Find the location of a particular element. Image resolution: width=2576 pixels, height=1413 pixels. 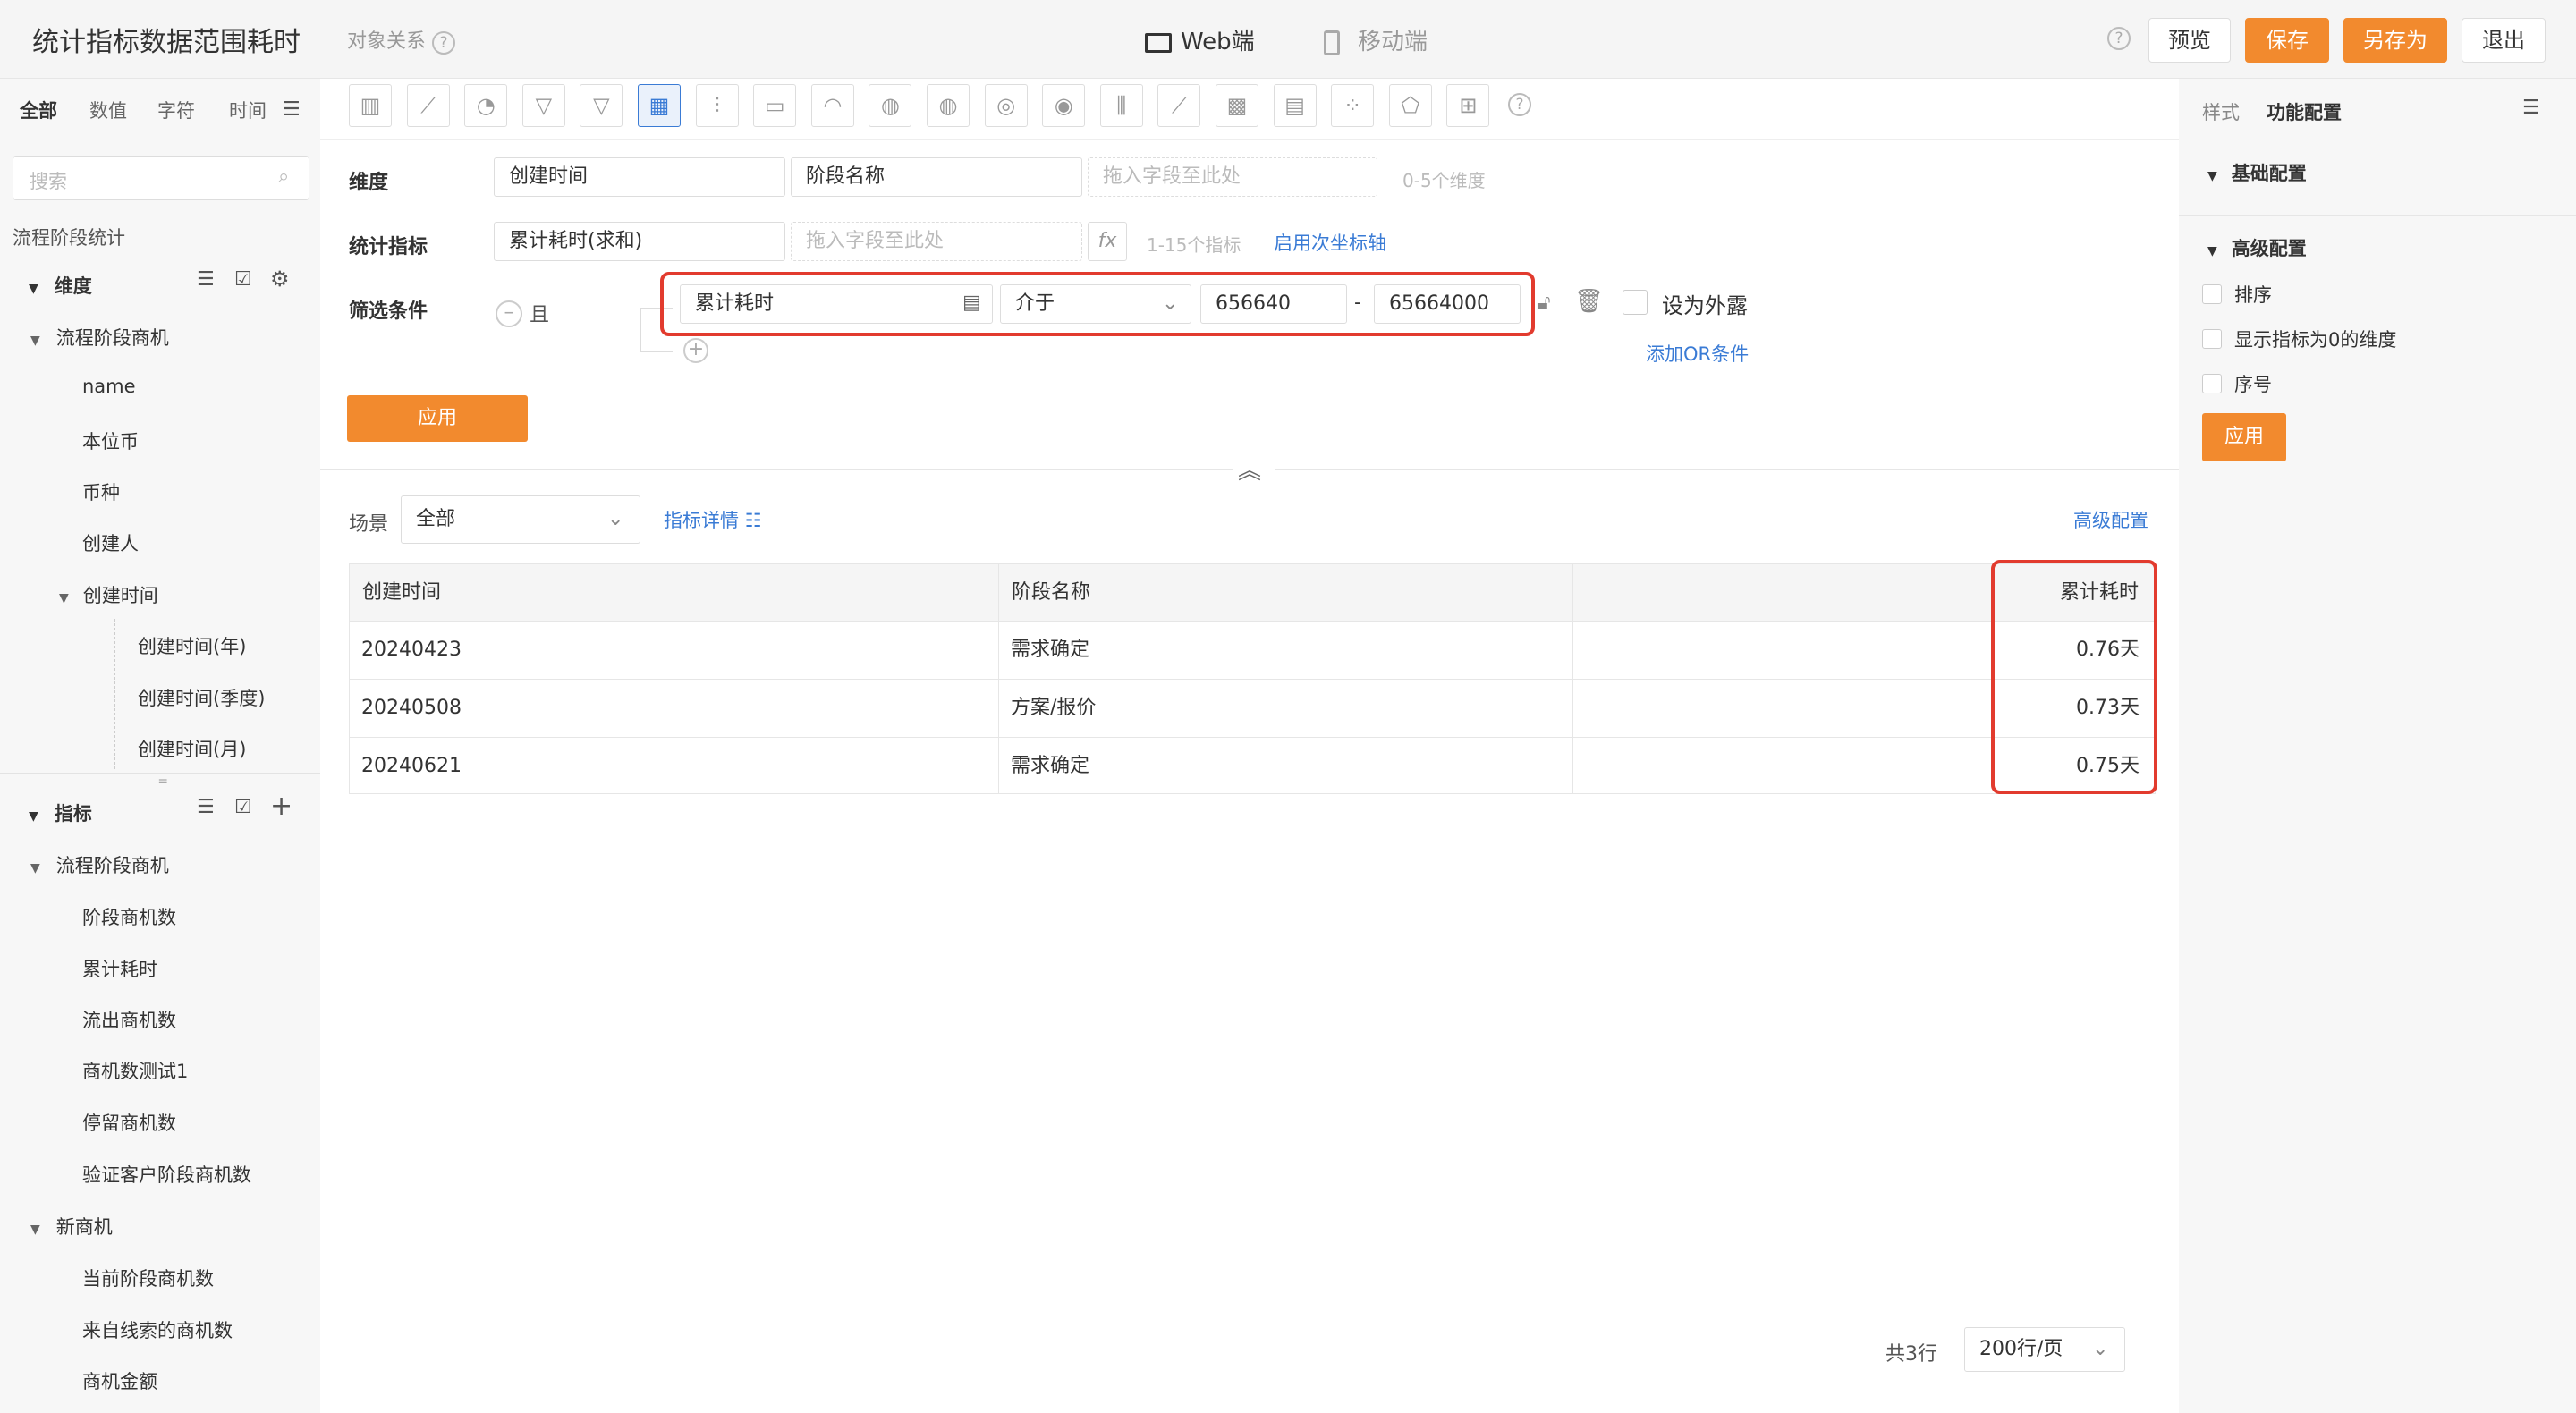

add-or-link: 添加OR条件 is located at coordinates (1697, 353).